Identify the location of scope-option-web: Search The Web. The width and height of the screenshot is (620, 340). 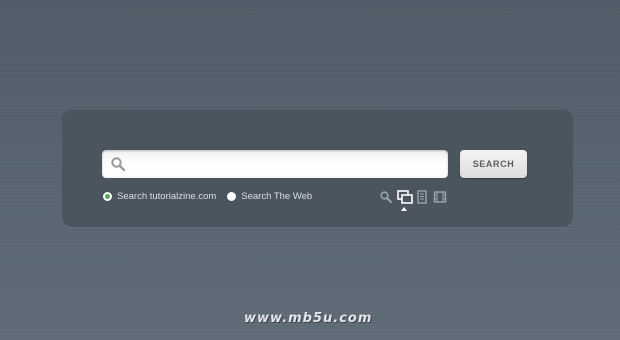
(269, 196).